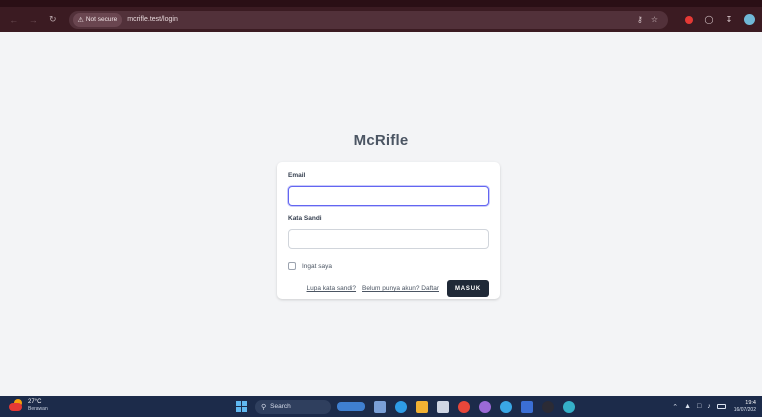  I want to click on remember-row: Ingat saya, so click(388, 266).